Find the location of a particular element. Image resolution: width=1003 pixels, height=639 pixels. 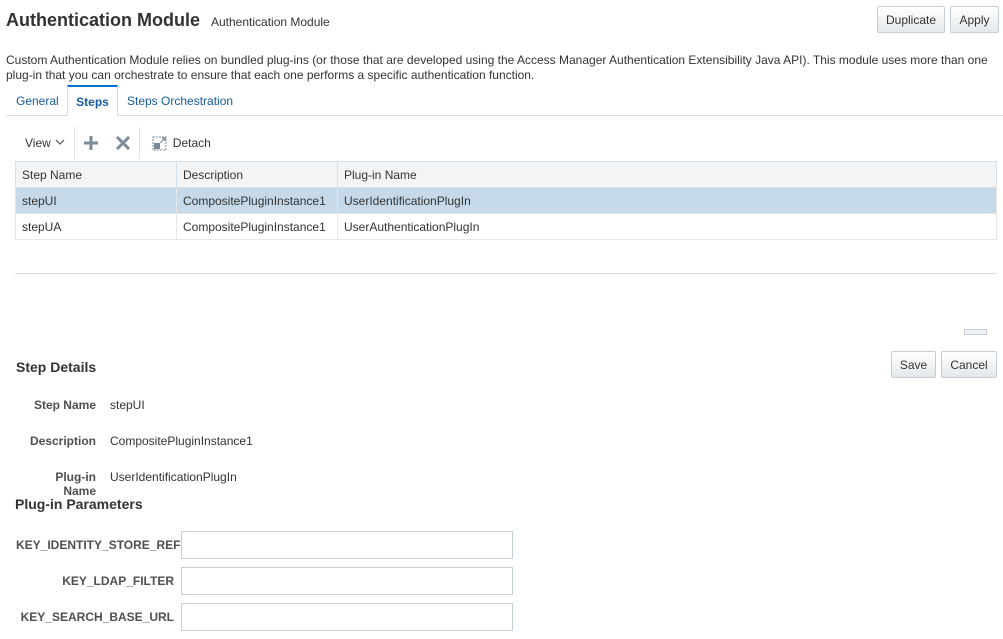

ldap-filter-input is located at coordinates (347, 581).